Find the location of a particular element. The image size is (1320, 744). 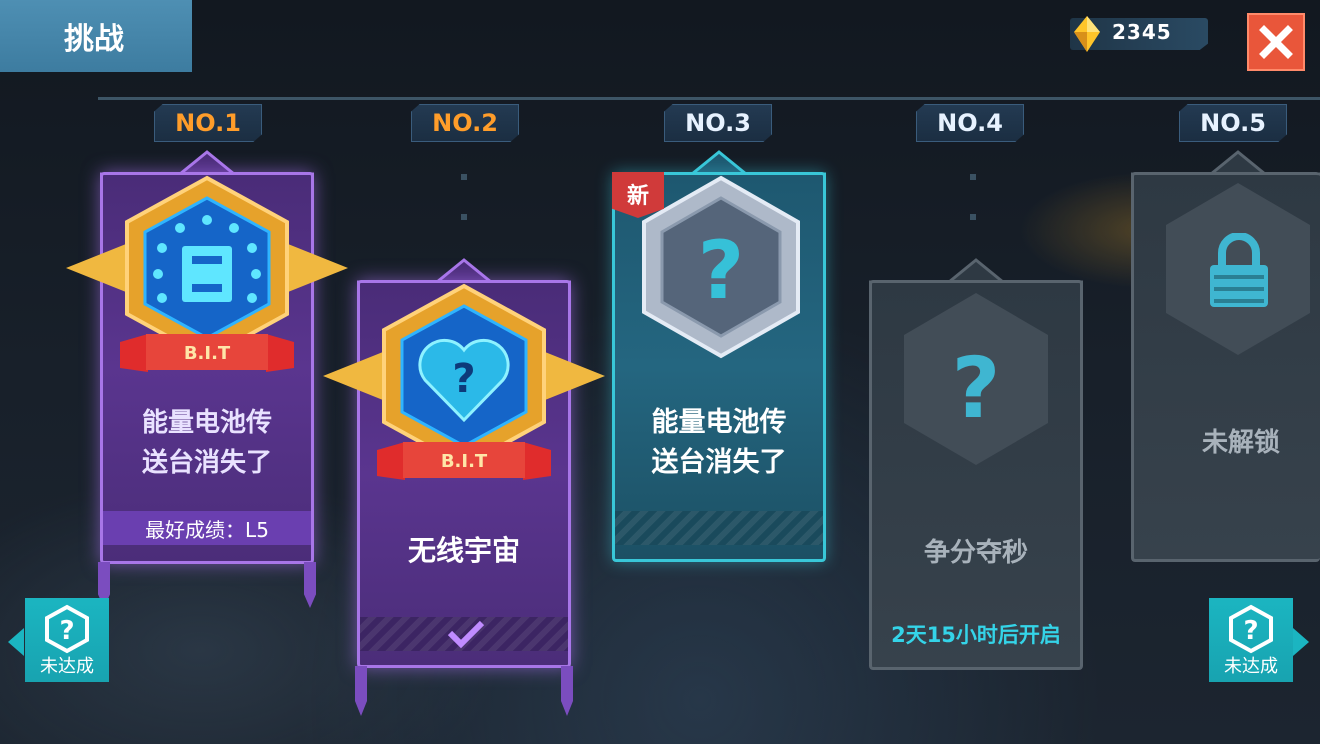

page-title-tab: 挑战 is located at coordinates (96, 36).